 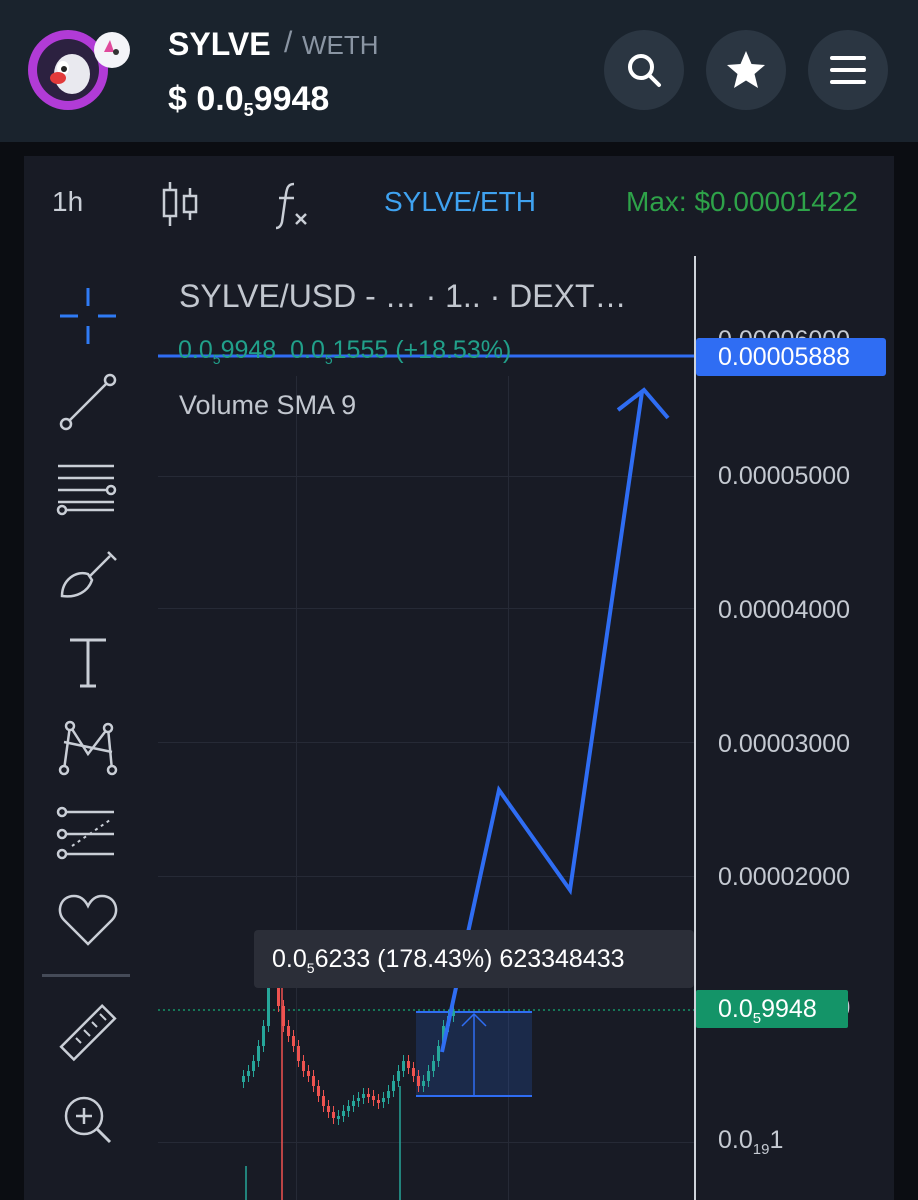 What do you see at coordinates (307, 350) in the screenshot?
I see `ohlc-value-2-prefix: 0.0` at bounding box center [307, 350].